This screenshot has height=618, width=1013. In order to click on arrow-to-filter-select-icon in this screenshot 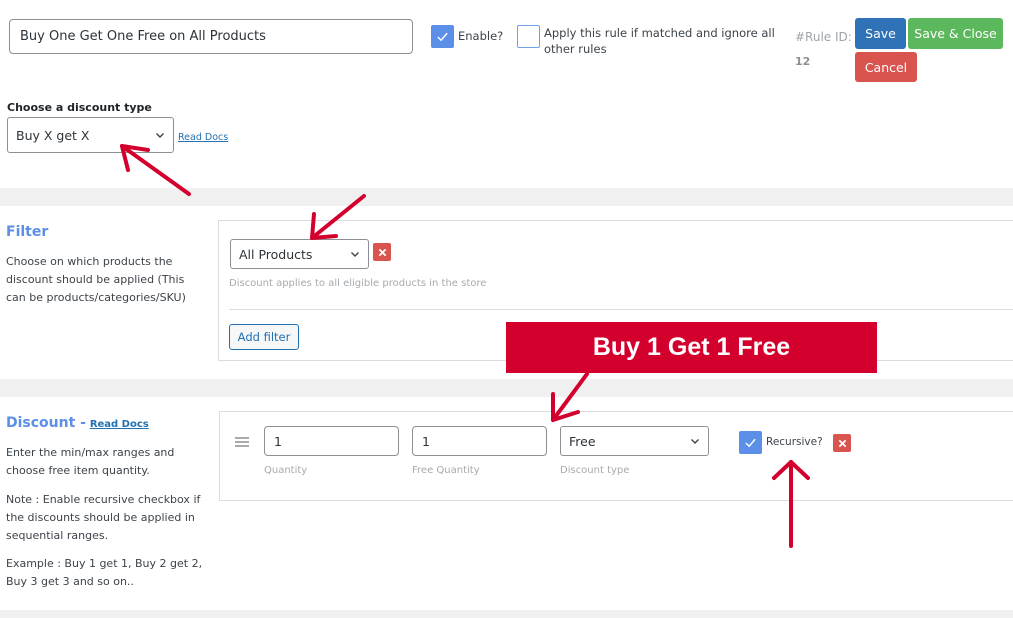, I will do `click(338, 217)`.